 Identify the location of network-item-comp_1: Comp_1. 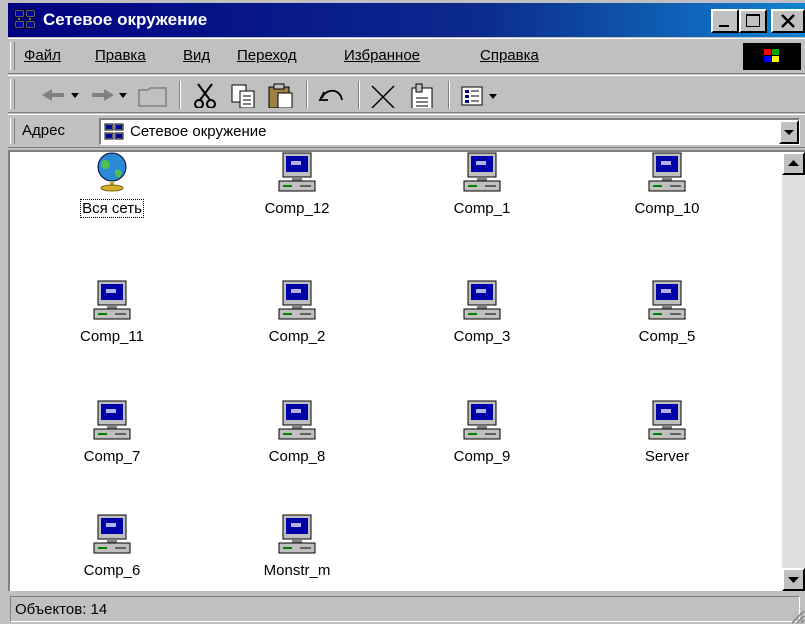
(482, 187).